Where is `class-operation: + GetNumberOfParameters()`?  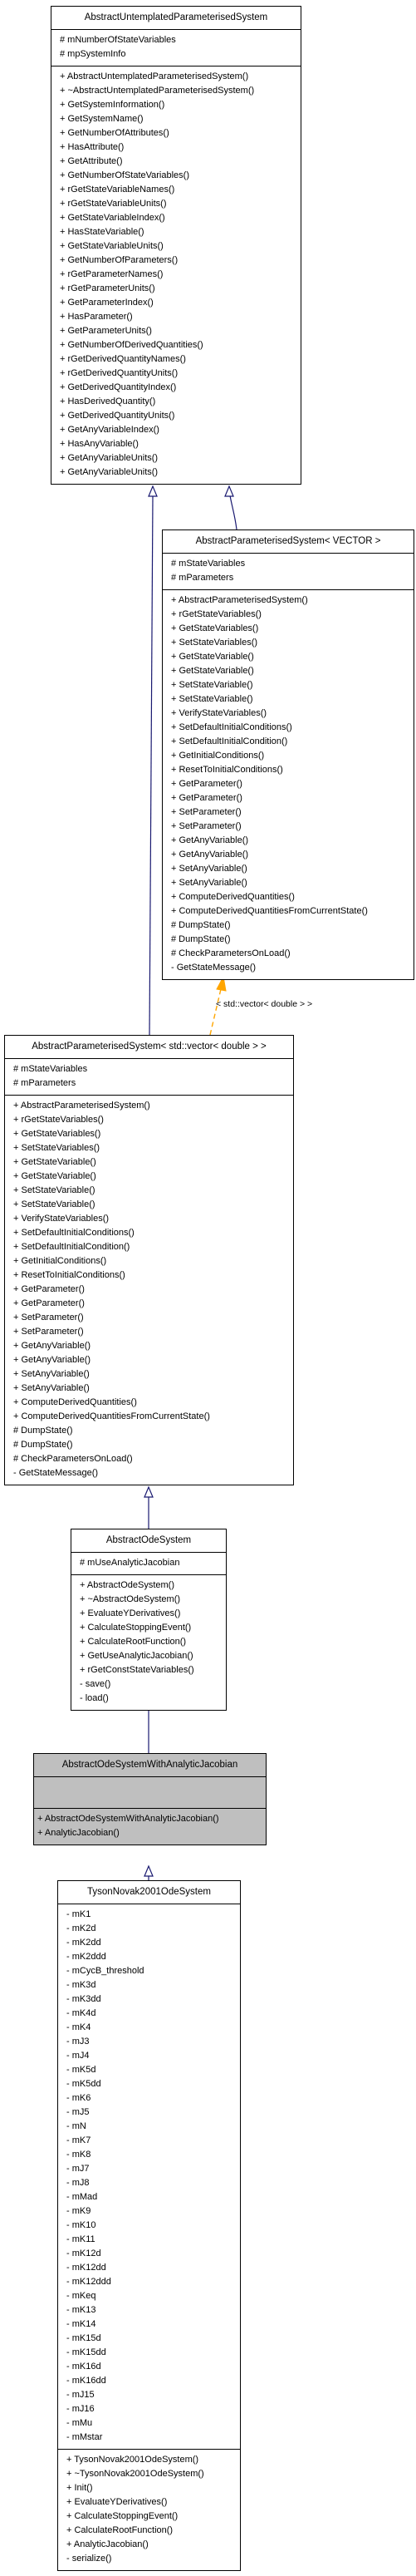 class-operation: + GetNumberOfParameters() is located at coordinates (180, 261).